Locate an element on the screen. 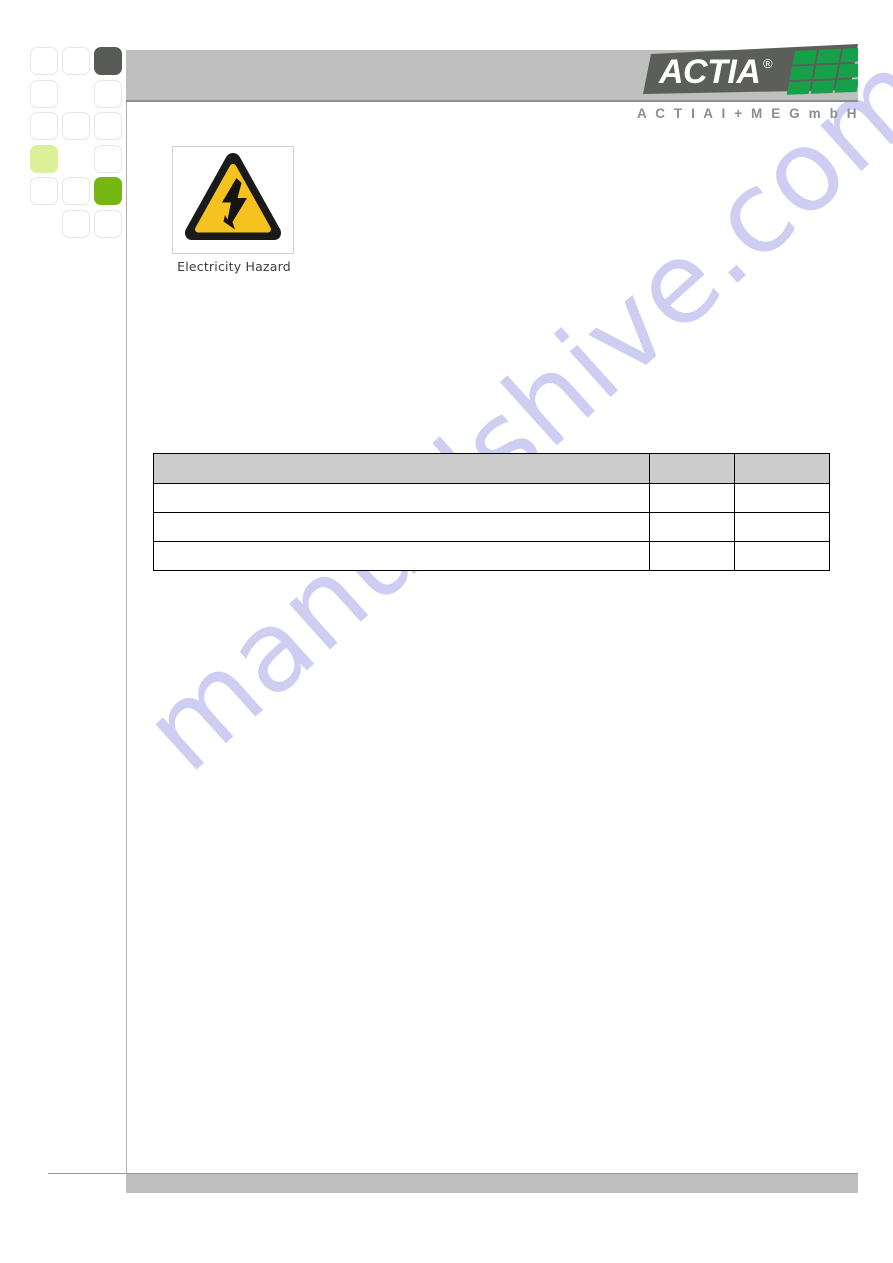 This screenshot has width=893, height=1263. deco-square-lightgreen is located at coordinates (44, 158).